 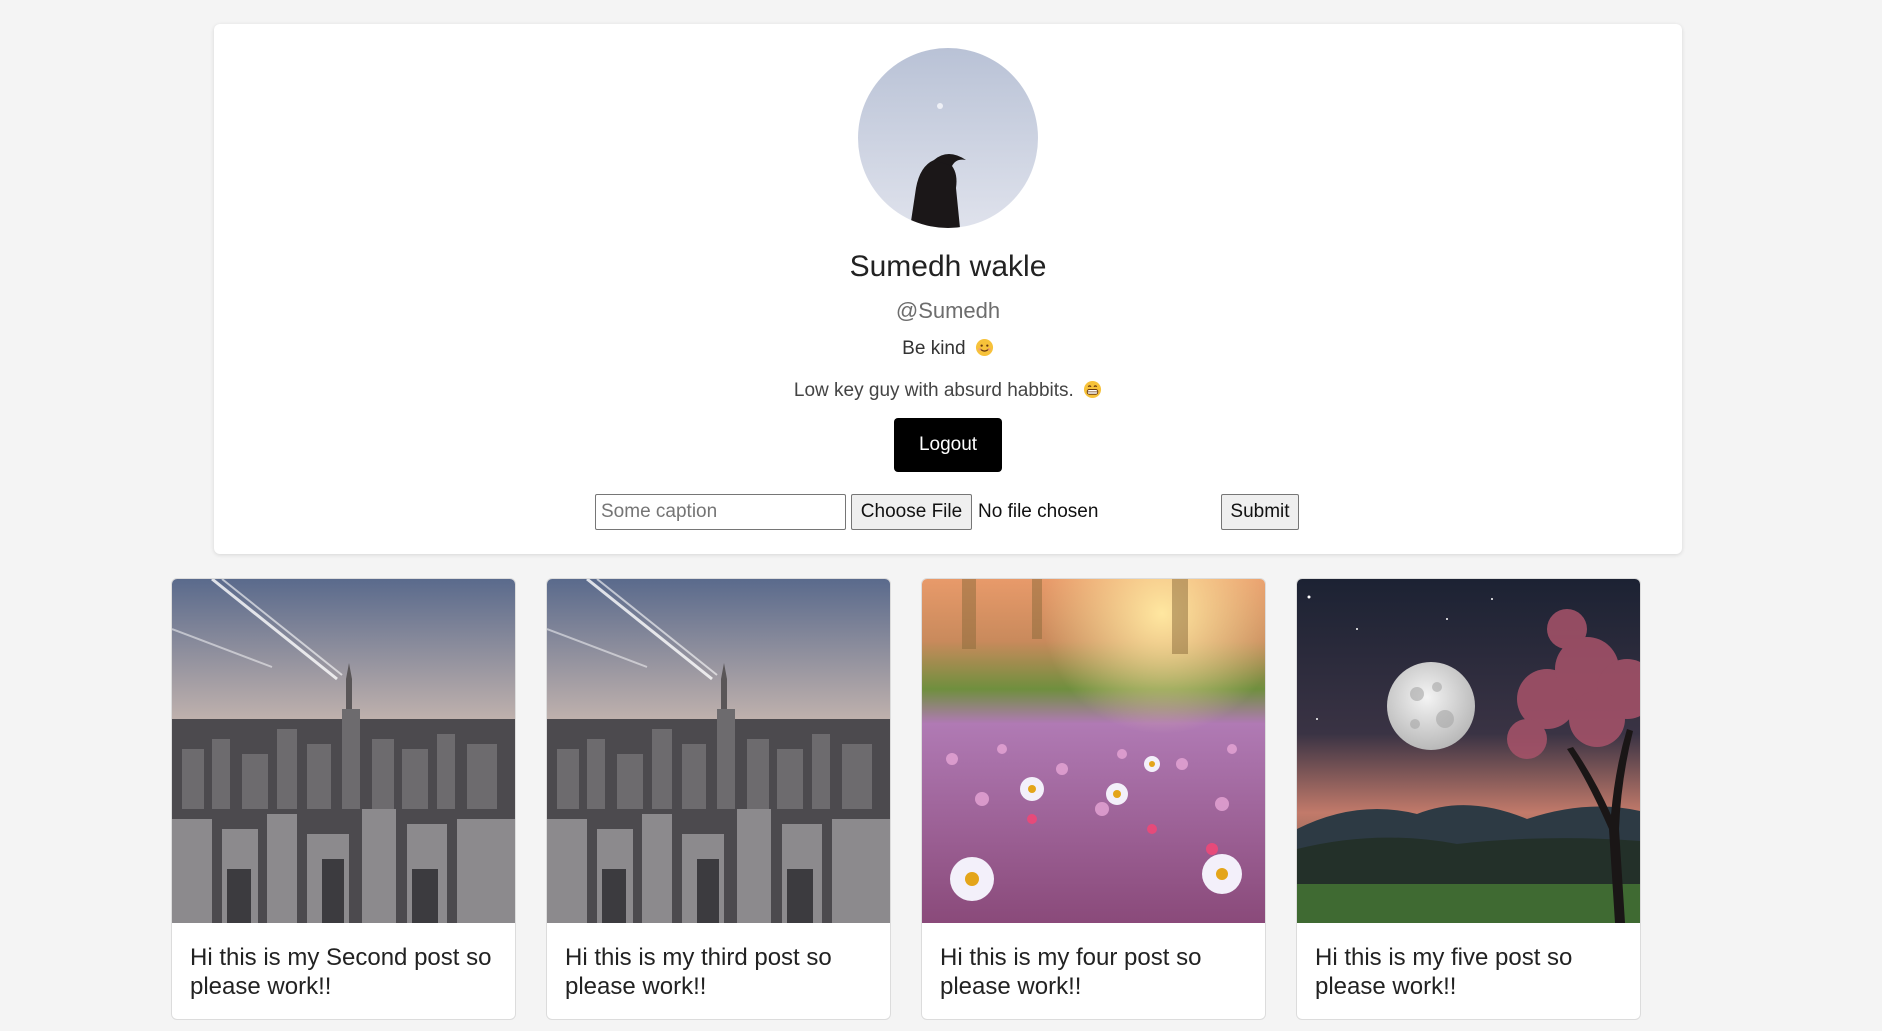 I want to click on avatar, so click(x=948, y=138).